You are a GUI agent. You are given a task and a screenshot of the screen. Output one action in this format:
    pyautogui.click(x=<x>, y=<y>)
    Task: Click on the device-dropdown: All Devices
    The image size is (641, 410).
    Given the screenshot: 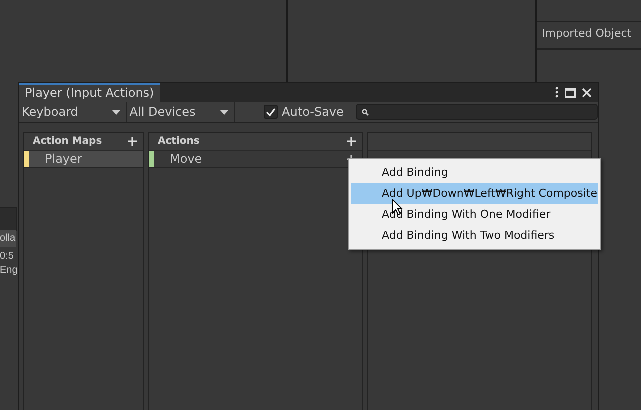 What is the action you would take?
    pyautogui.click(x=180, y=112)
    